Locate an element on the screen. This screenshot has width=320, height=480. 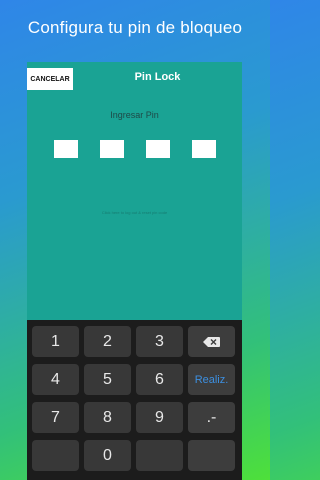
top-bar: CANCELAR Pin Lock is located at coordinates (134, 77).